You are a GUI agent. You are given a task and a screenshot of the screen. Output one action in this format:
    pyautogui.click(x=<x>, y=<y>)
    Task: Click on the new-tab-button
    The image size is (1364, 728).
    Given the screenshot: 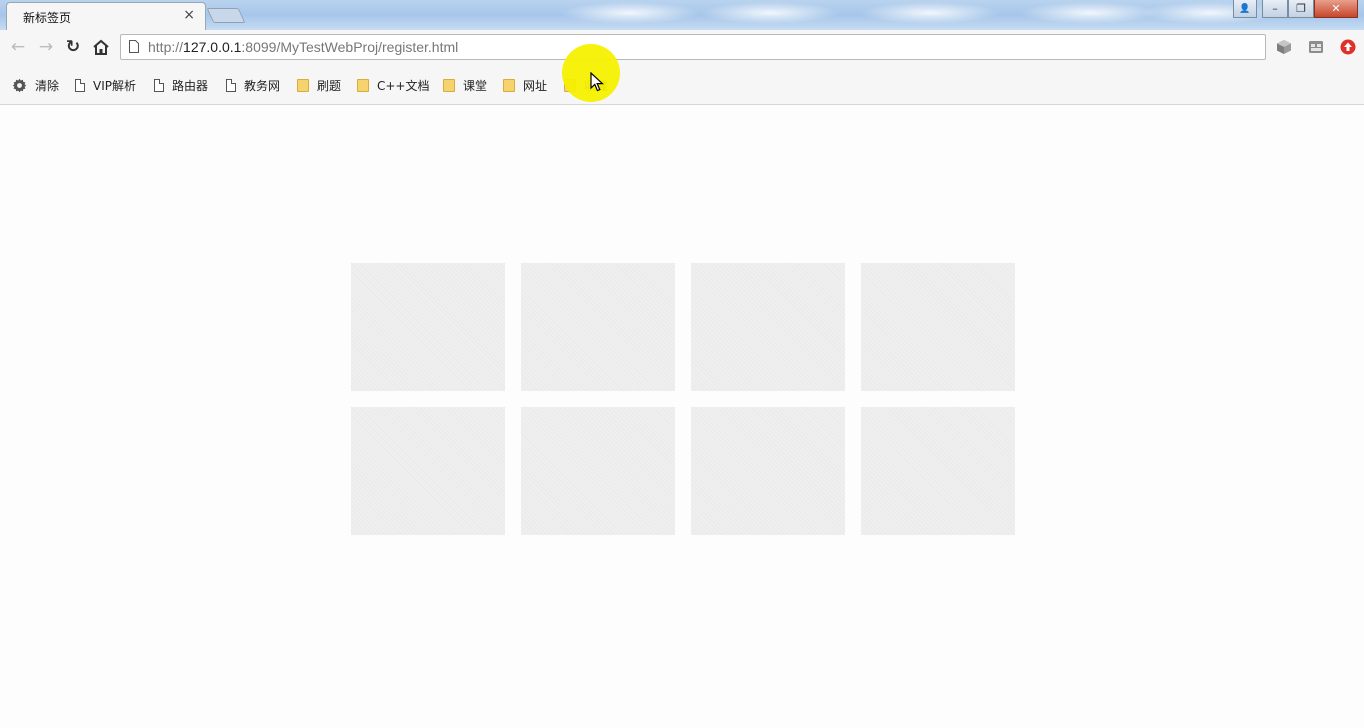 What is the action you would take?
    pyautogui.click(x=226, y=15)
    